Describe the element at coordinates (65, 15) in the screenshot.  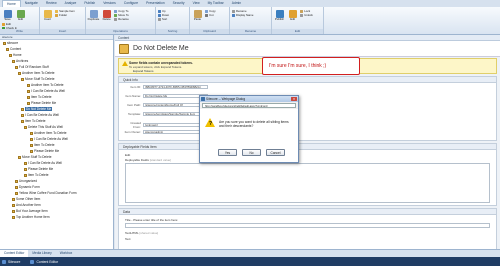
I see `folder-button: Folder` at that location.